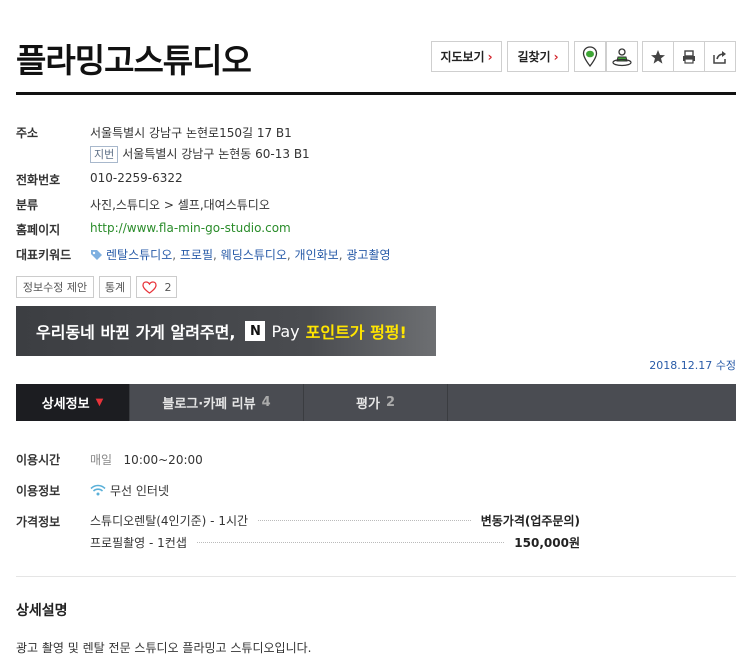 The image size is (753, 670). I want to click on npay-promo-banner: 우리동네 바뀐 가게 알려주면, N Pay 포인트가 펑펑!, so click(226, 331).